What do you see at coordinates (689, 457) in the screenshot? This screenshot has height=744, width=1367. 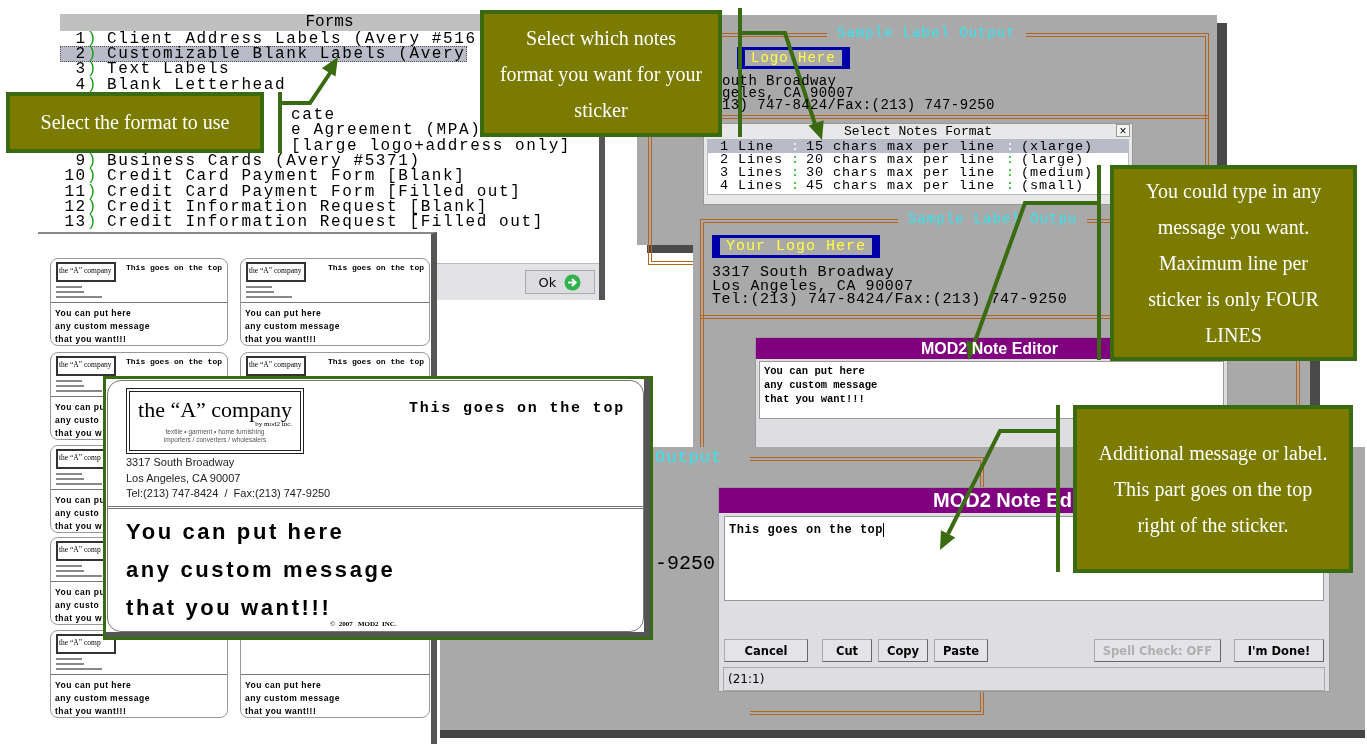 I see `frame-title: Output` at bounding box center [689, 457].